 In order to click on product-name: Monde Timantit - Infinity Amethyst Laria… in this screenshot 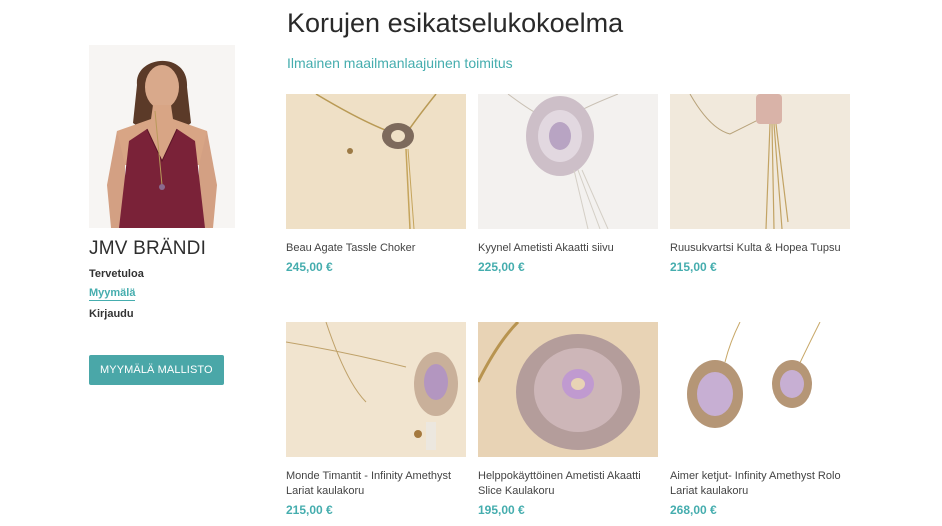, I will do `click(376, 484)`.